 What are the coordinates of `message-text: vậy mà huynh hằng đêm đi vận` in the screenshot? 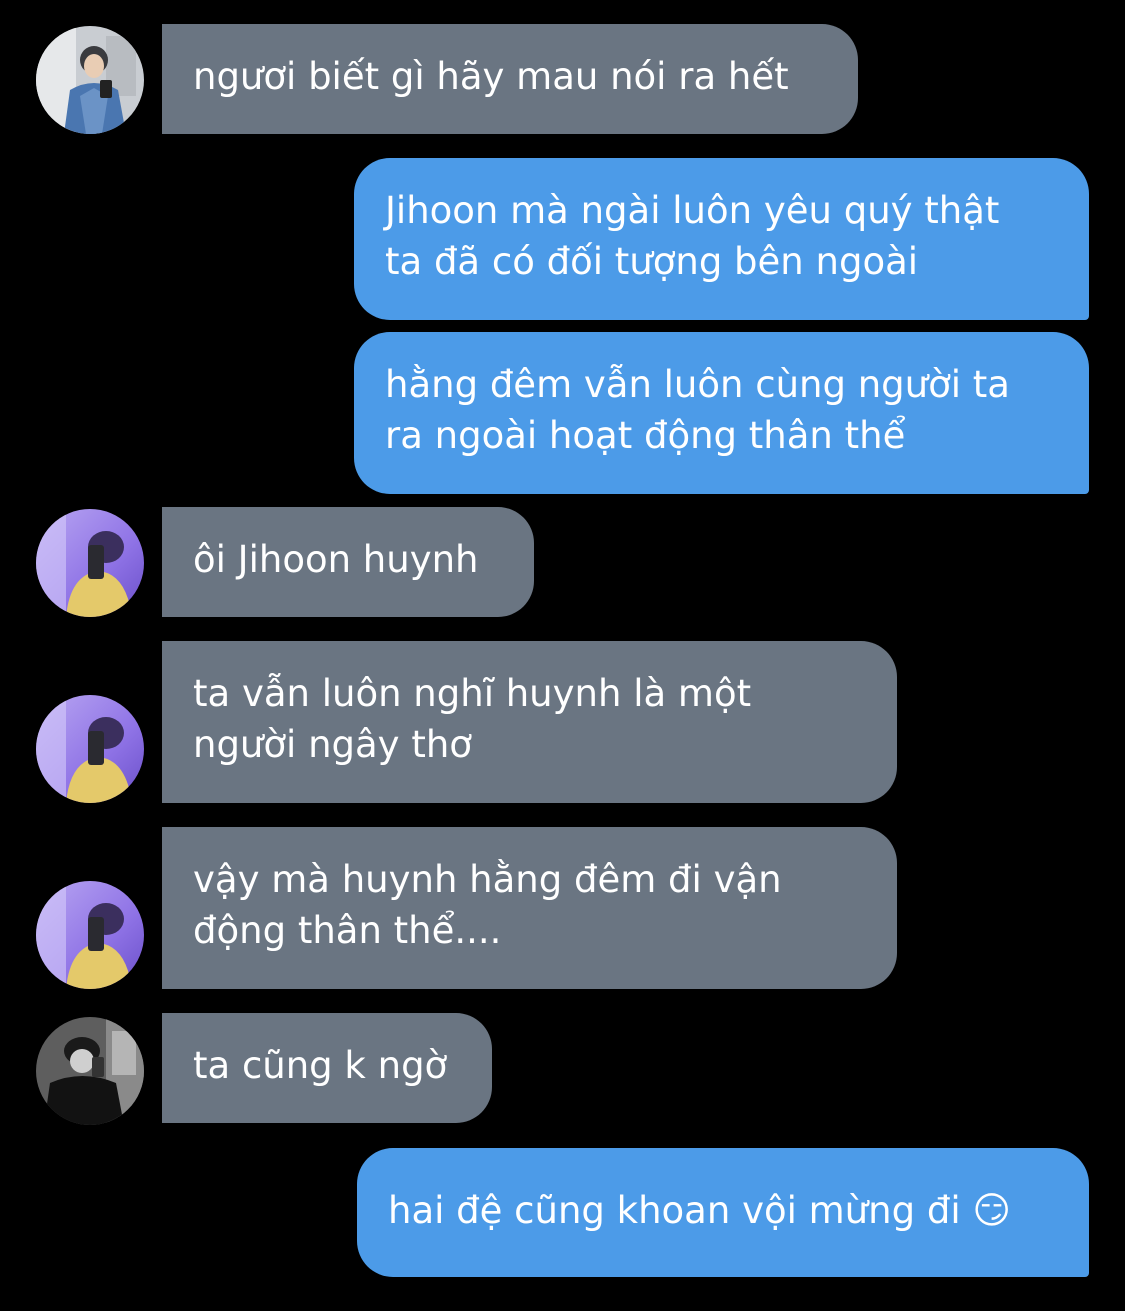 It's located at (487, 879).